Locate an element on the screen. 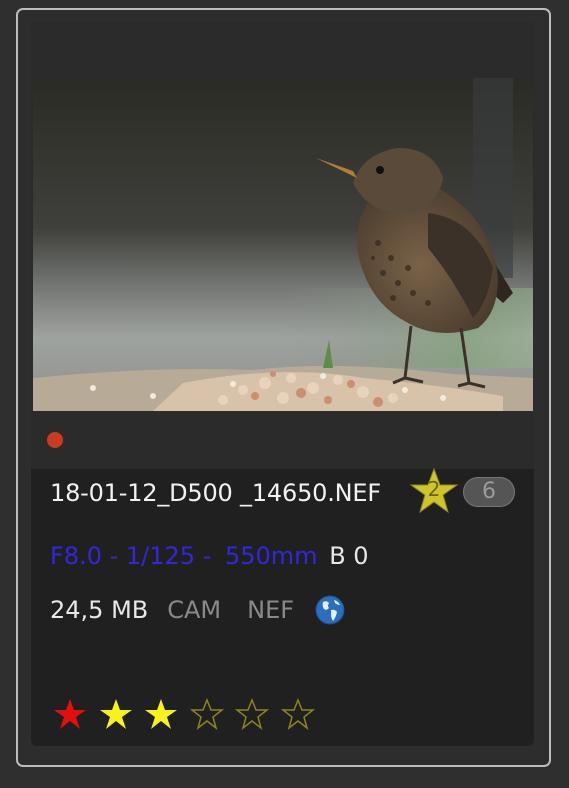 The width and height of the screenshot is (569, 788). tag-format: NEF is located at coordinates (271, 610).